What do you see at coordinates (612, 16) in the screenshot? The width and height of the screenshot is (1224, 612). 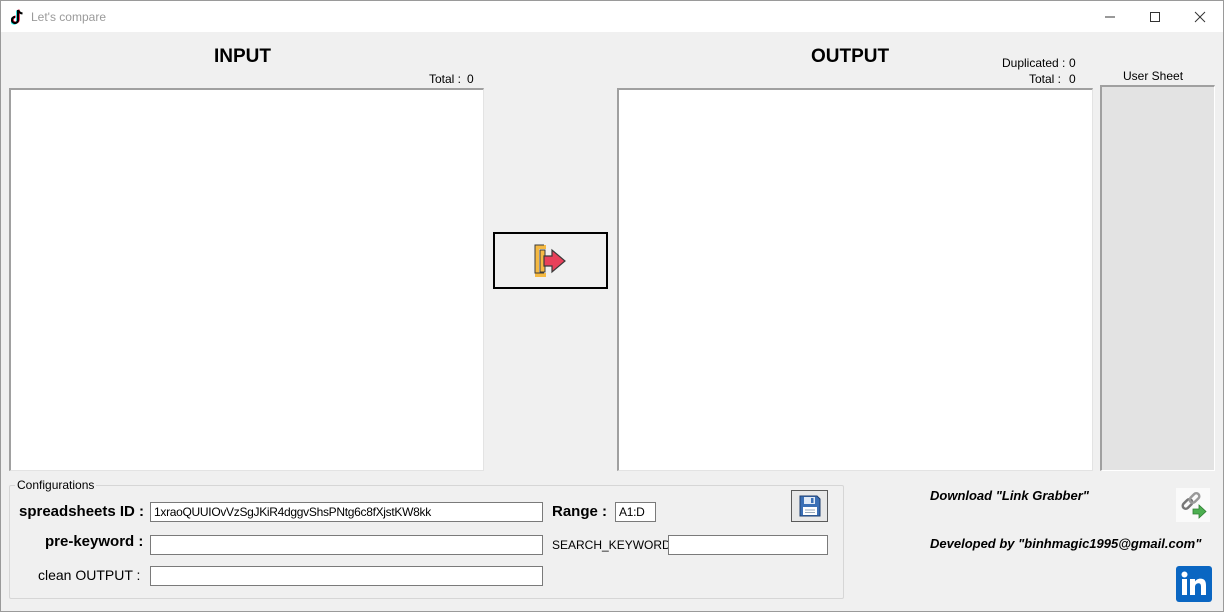 I see `title-bar: Let's compare` at bounding box center [612, 16].